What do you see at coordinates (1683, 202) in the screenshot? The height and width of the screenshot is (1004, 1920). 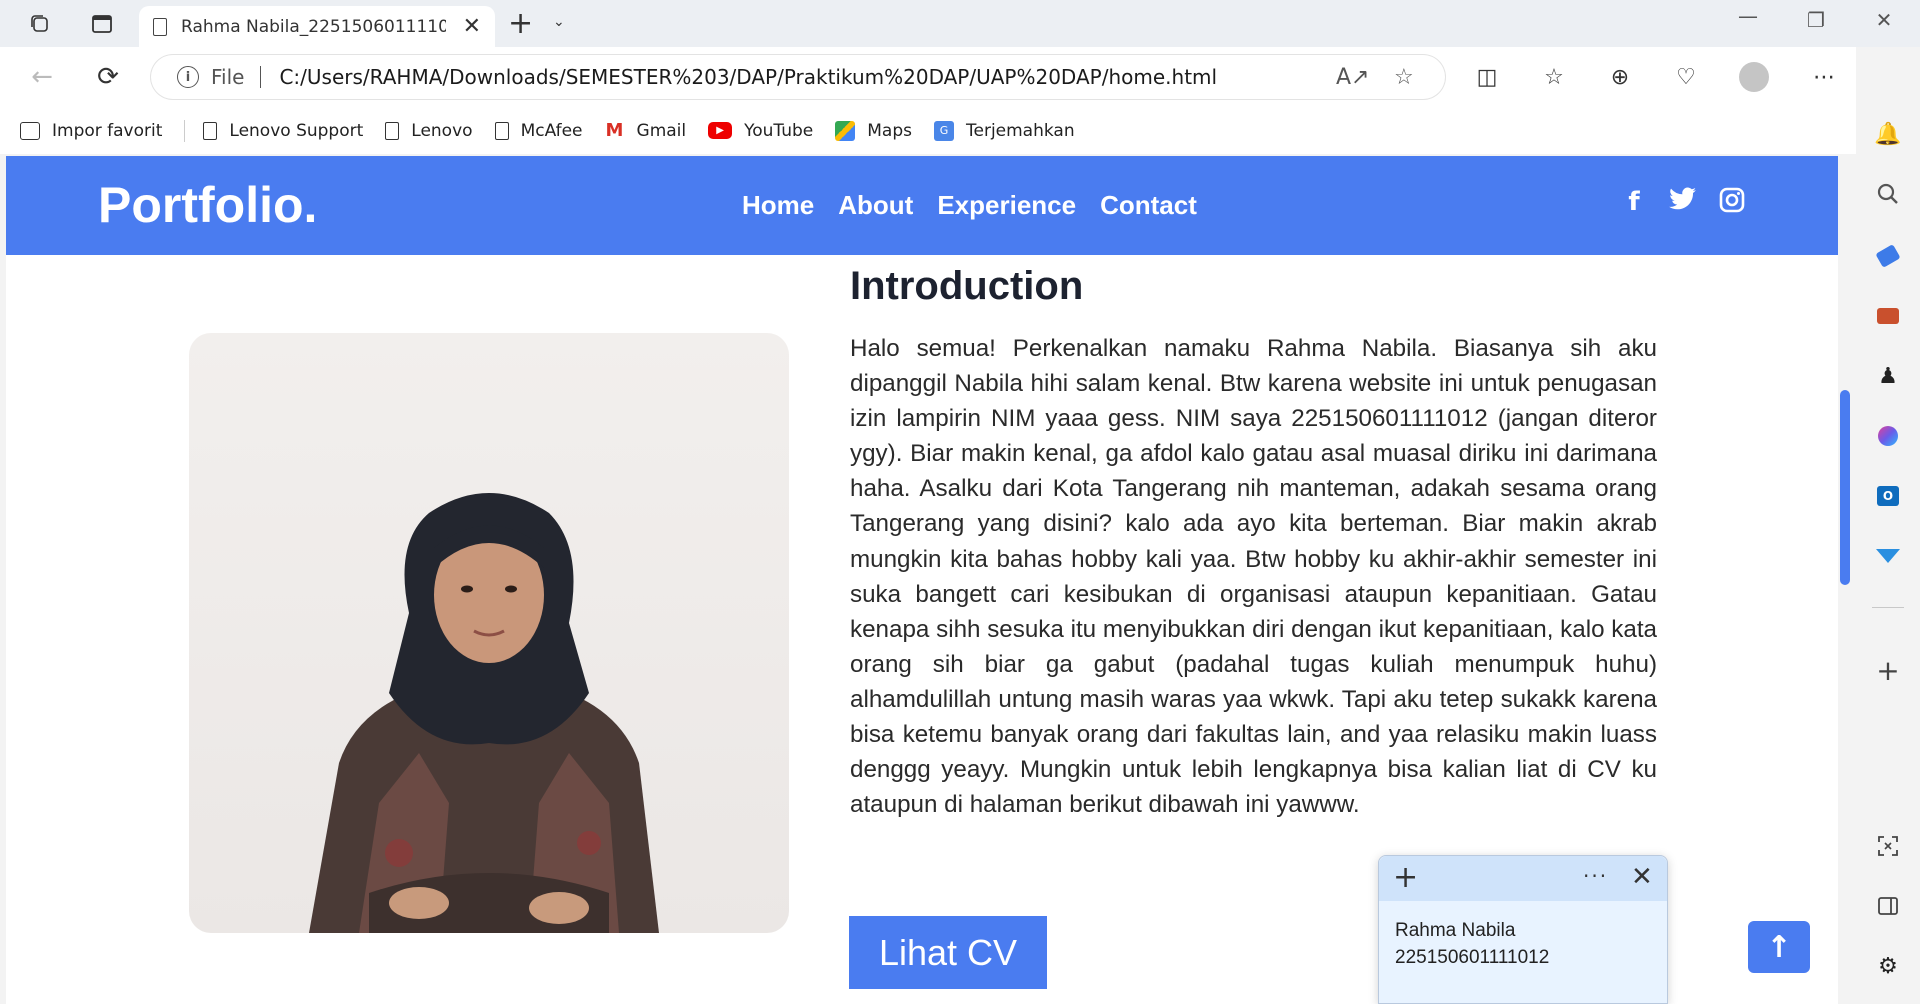 I see `twitter-icon` at bounding box center [1683, 202].